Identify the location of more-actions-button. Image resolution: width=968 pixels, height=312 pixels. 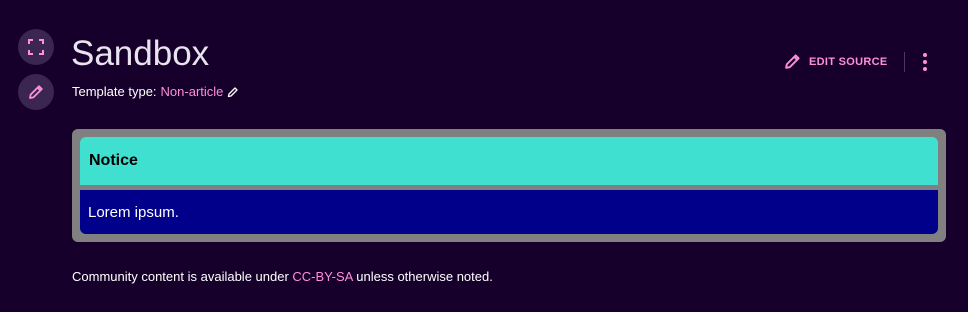
(925, 62).